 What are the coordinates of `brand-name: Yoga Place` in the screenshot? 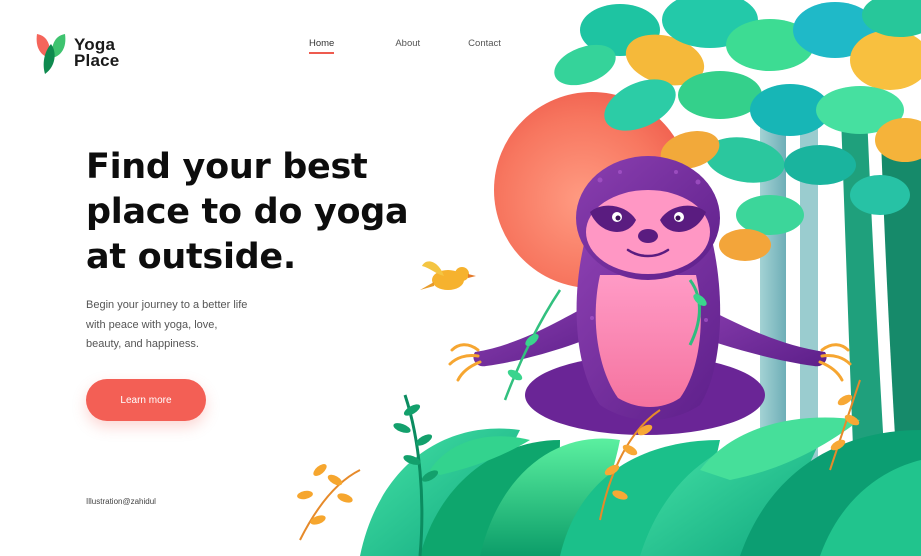 It's located at (97, 53).